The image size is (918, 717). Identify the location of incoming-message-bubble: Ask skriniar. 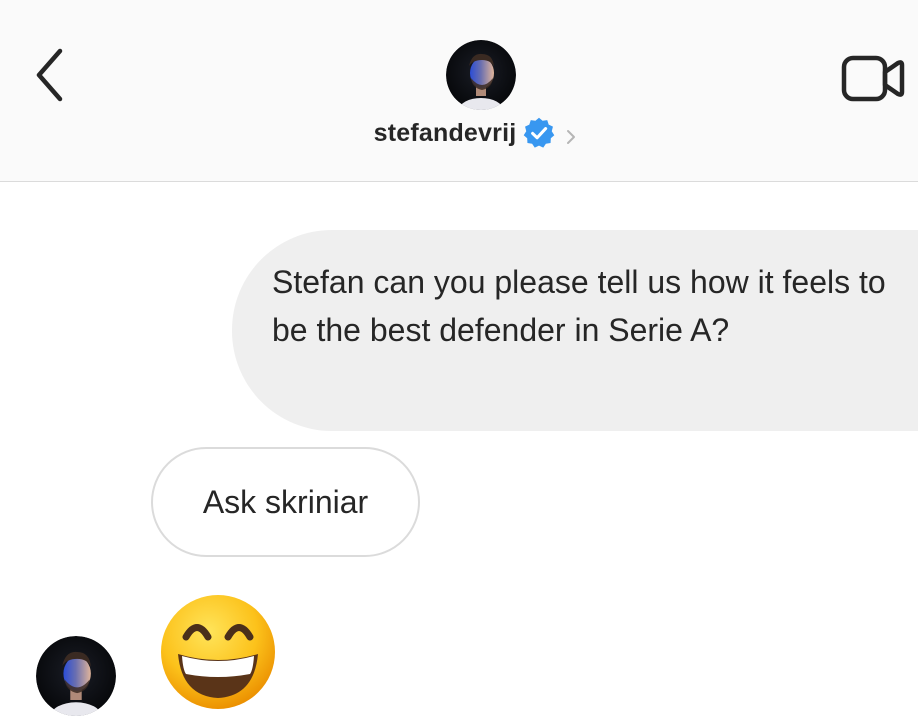
(285, 502).